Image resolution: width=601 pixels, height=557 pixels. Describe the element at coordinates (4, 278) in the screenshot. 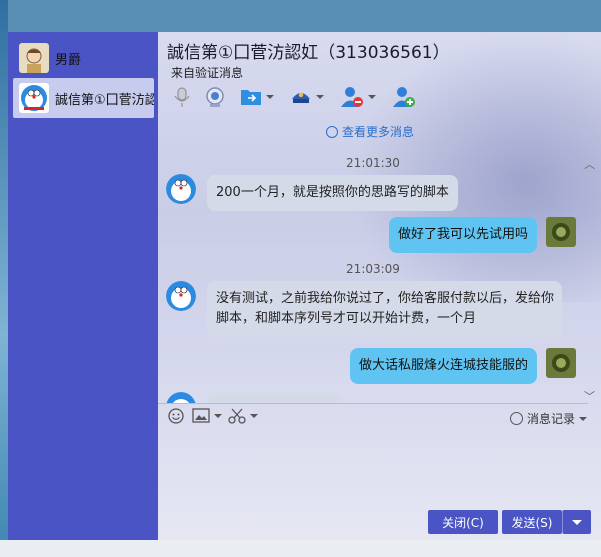

I see `desktop-background` at that location.